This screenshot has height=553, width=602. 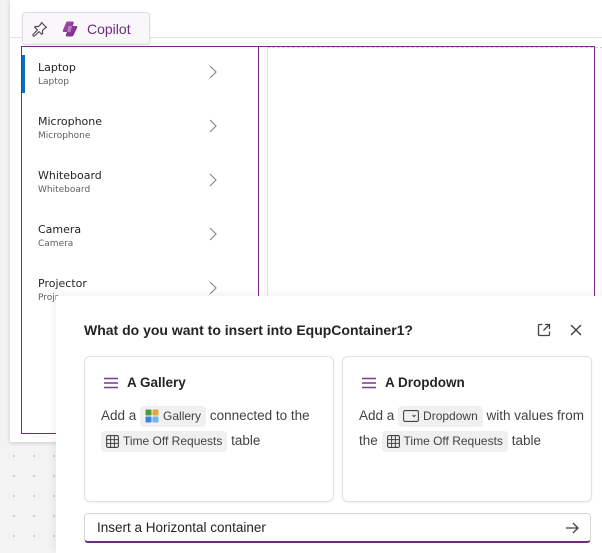 I want to click on dropdown-chip: Dropdown, so click(x=440, y=416).